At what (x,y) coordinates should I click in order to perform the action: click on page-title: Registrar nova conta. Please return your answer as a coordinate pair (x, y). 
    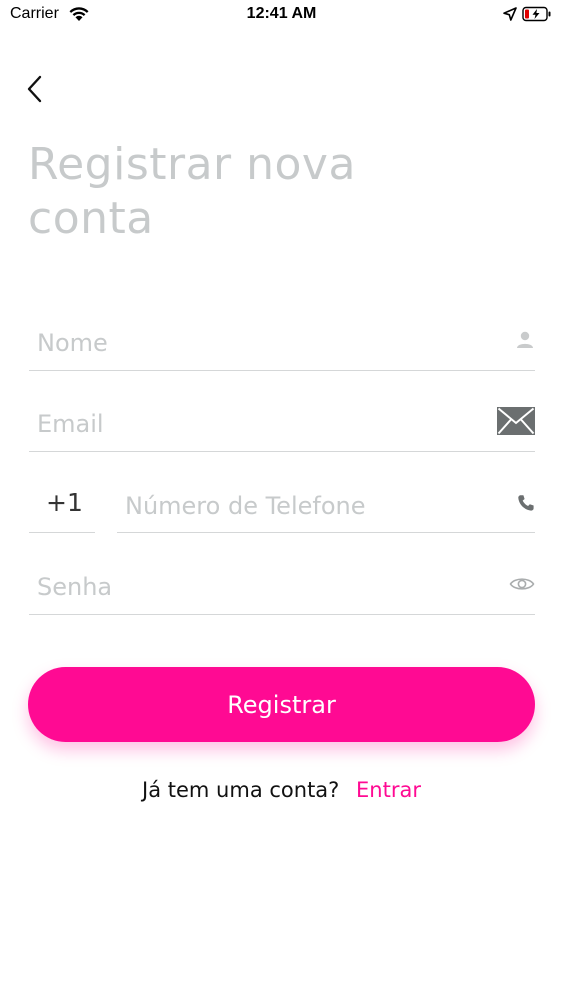
    Looking at the image, I should click on (192, 191).